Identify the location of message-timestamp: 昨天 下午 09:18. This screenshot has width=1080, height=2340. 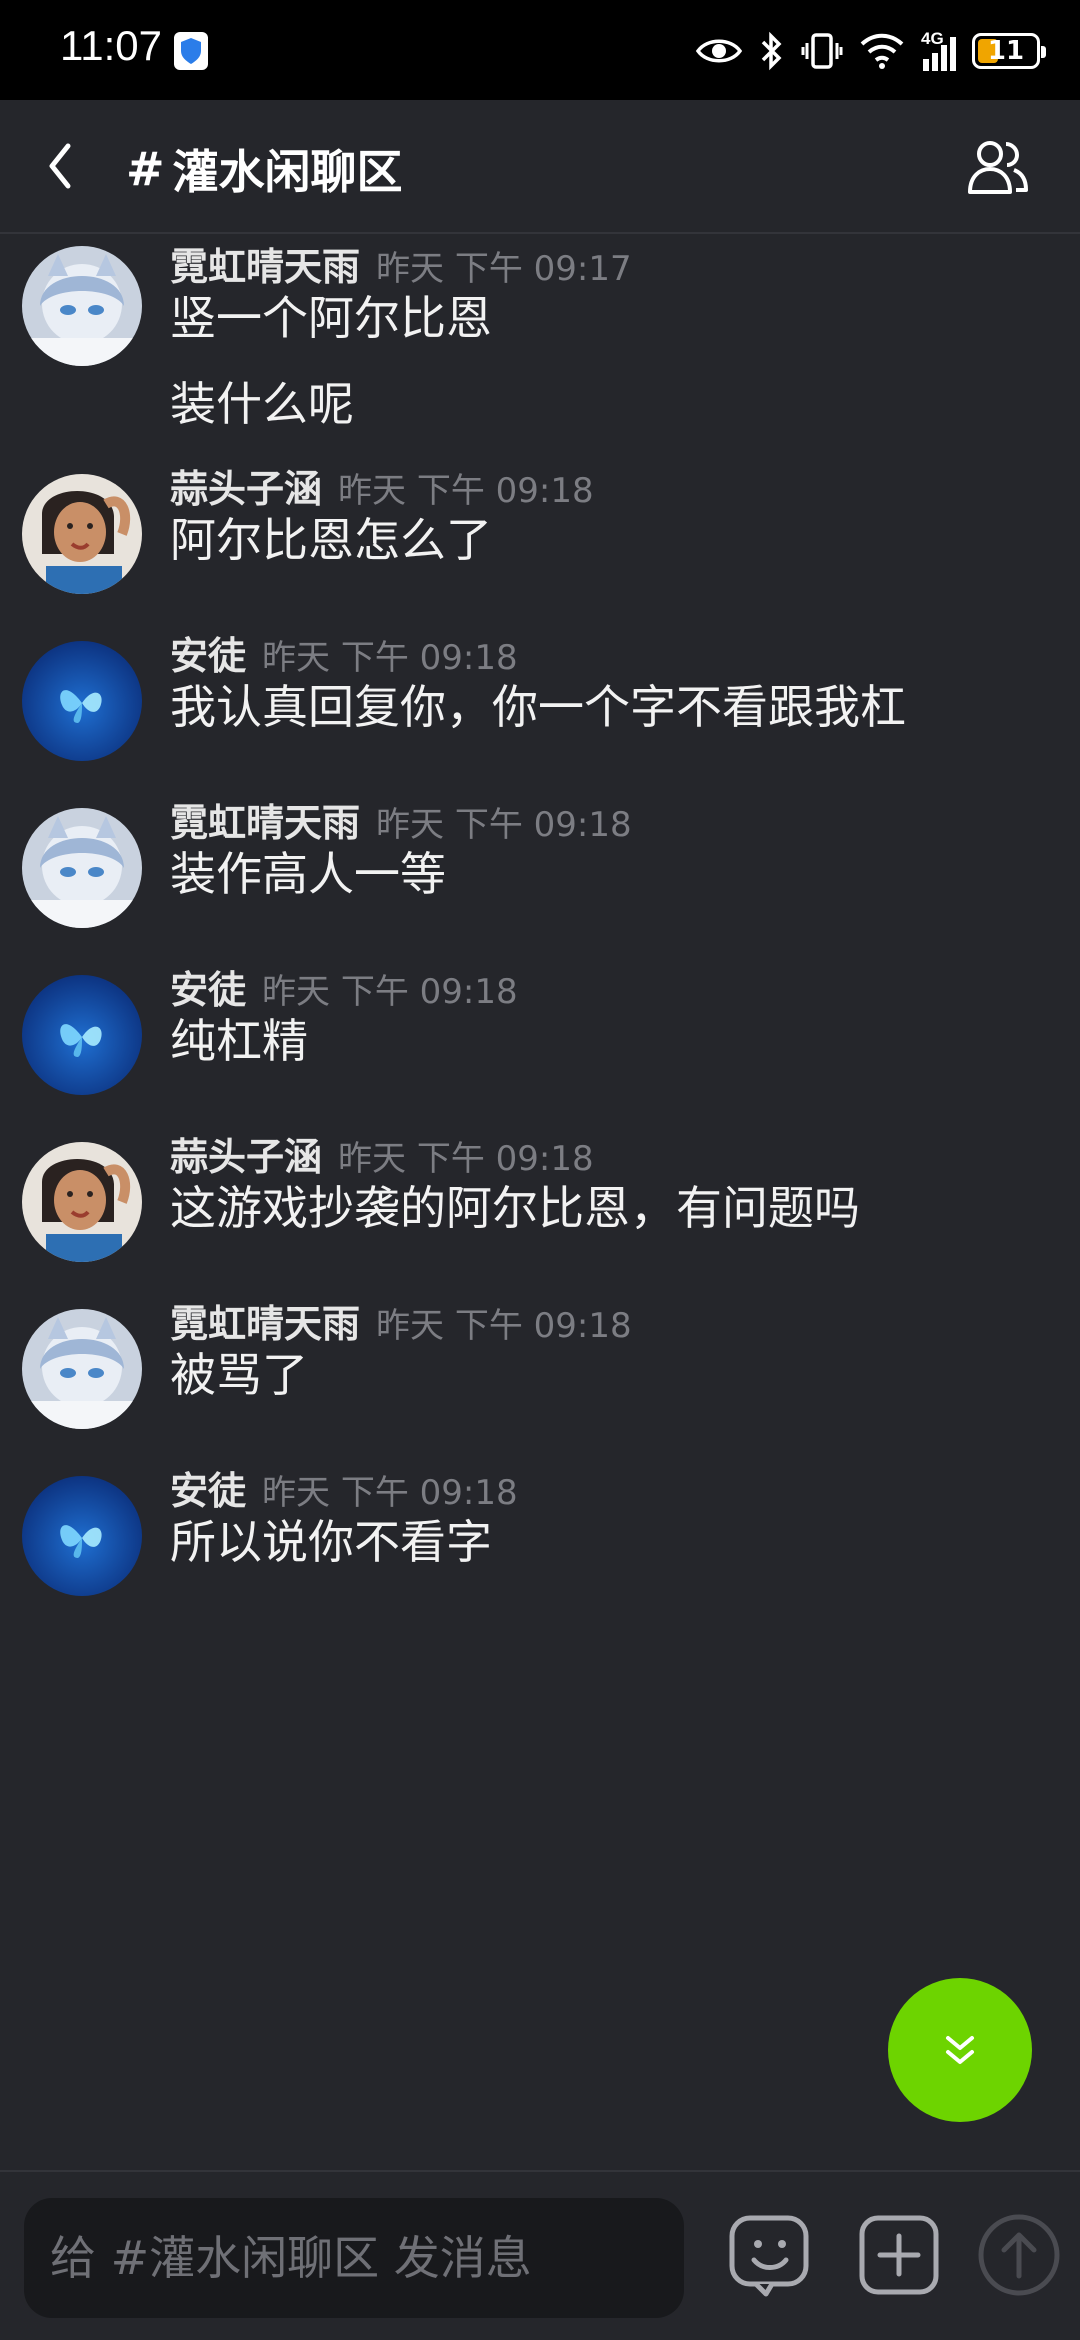
(504, 1326).